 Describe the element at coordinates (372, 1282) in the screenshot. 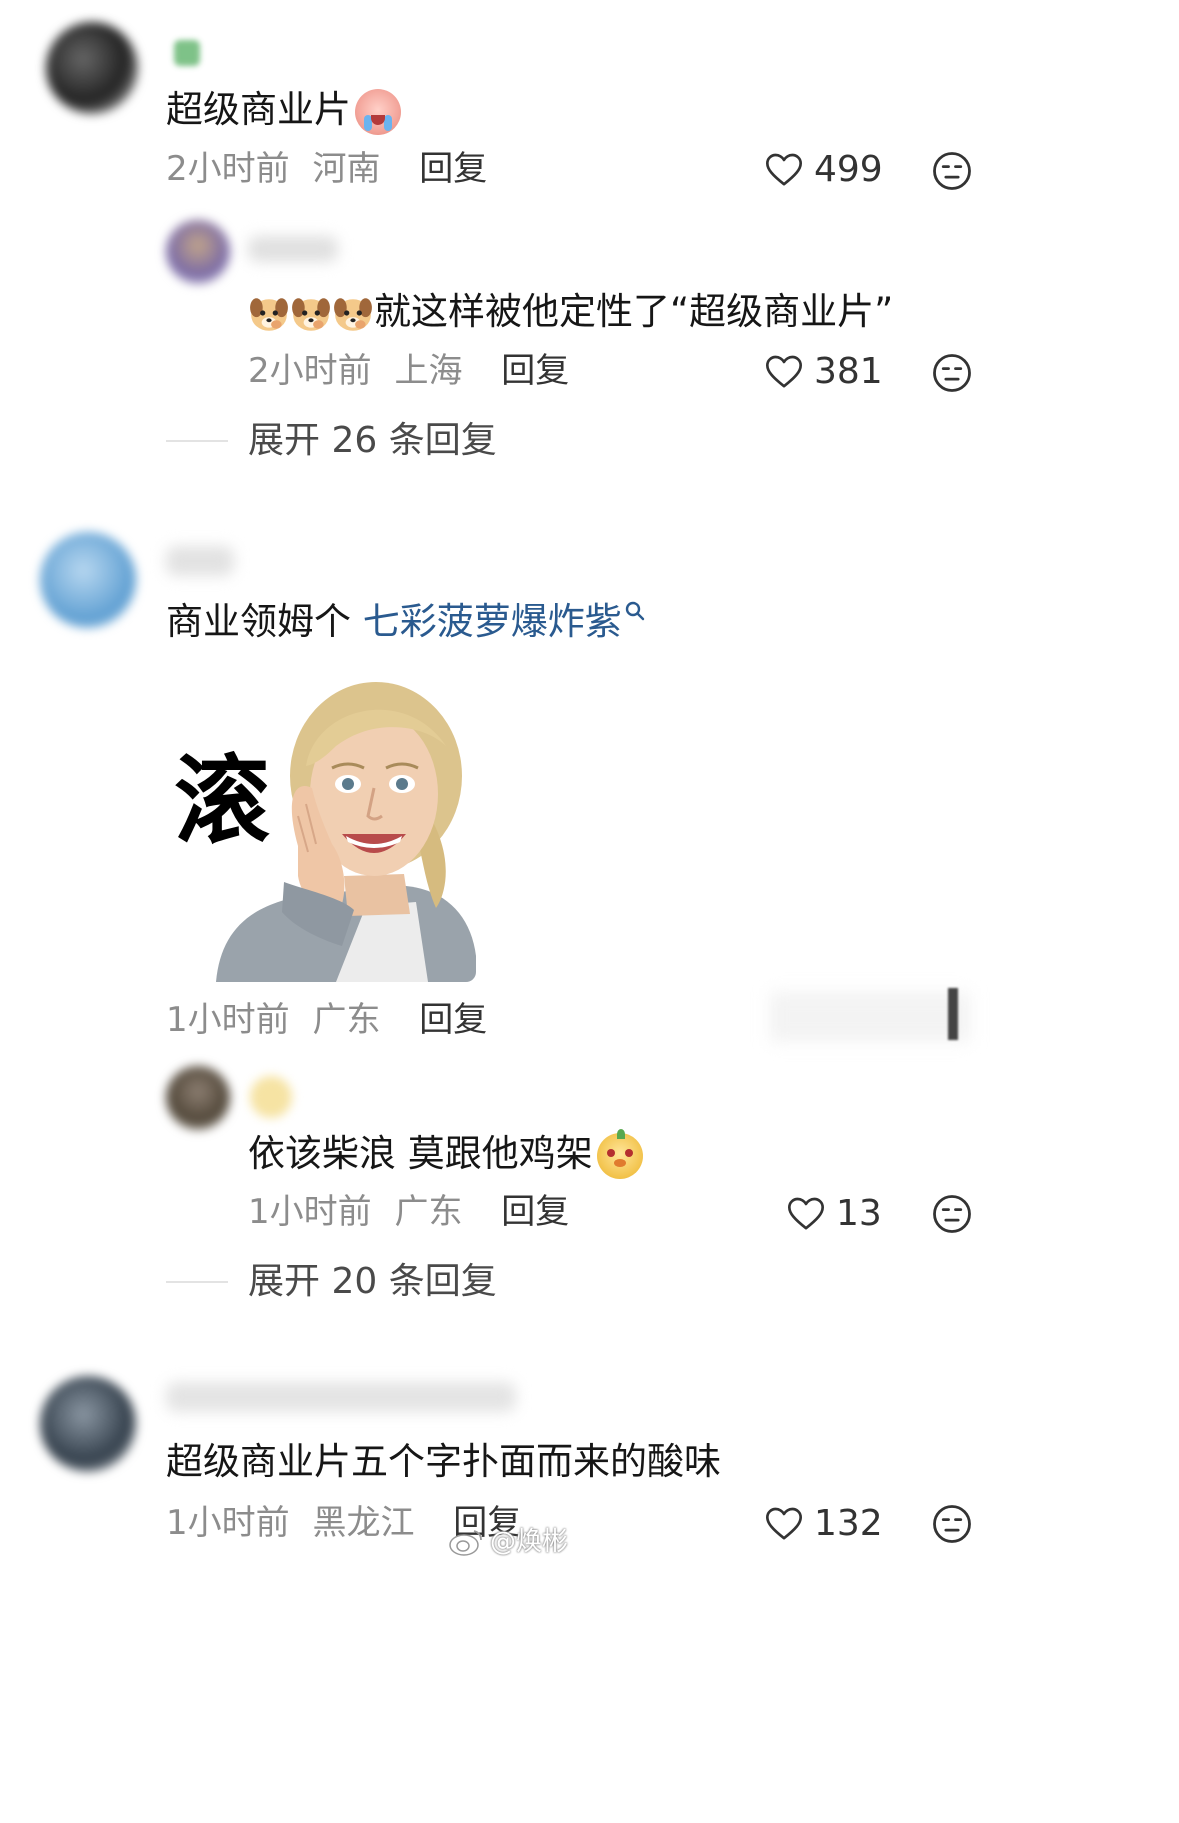

I see `expand-replies-button: 展开 20 条回复` at that location.